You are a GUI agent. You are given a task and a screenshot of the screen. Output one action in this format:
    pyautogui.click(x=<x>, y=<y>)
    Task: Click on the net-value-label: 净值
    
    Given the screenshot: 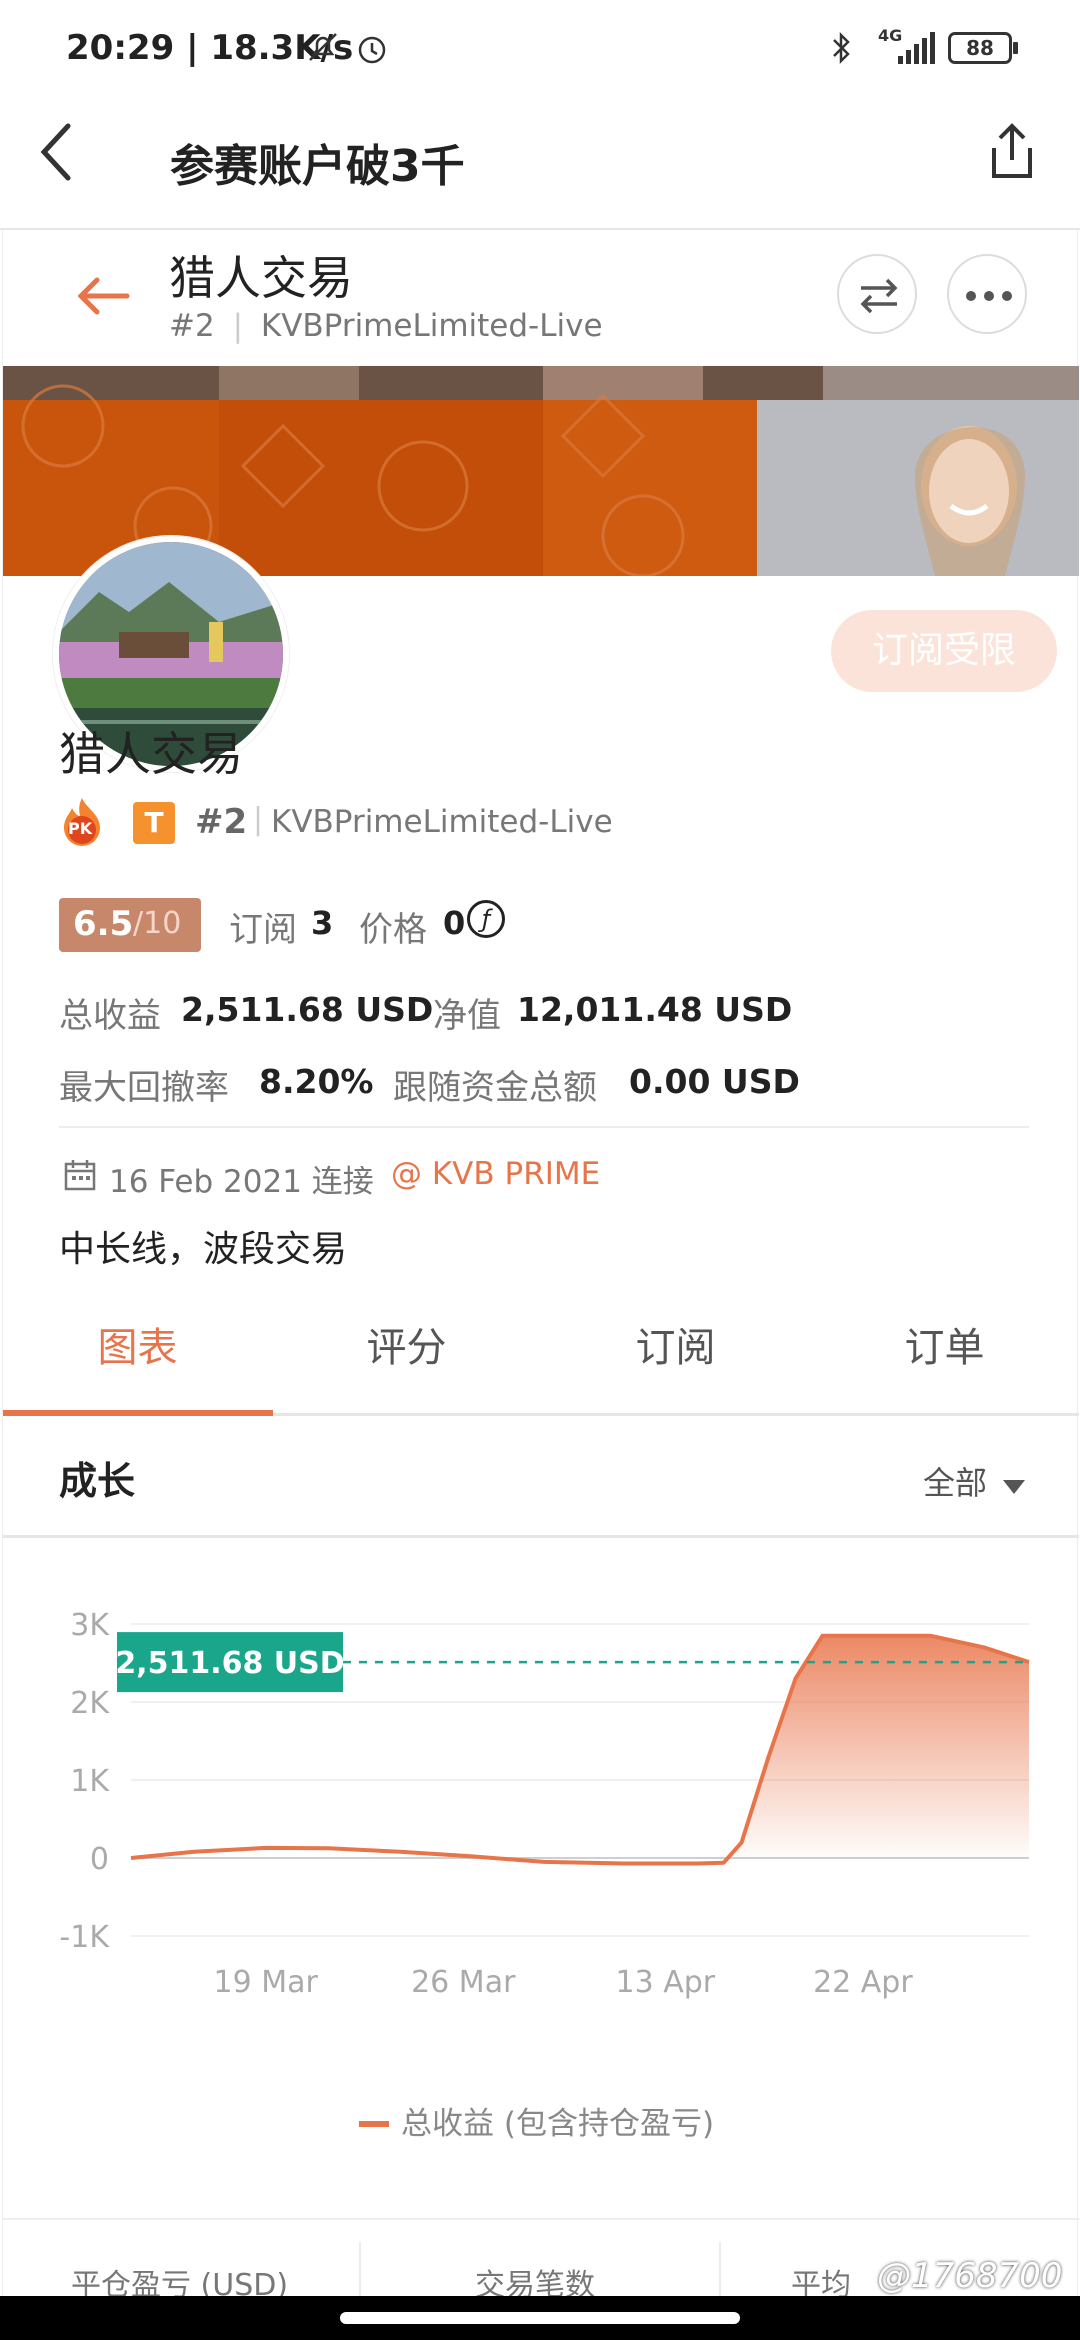 What is the action you would take?
    pyautogui.click(x=467, y=1016)
    